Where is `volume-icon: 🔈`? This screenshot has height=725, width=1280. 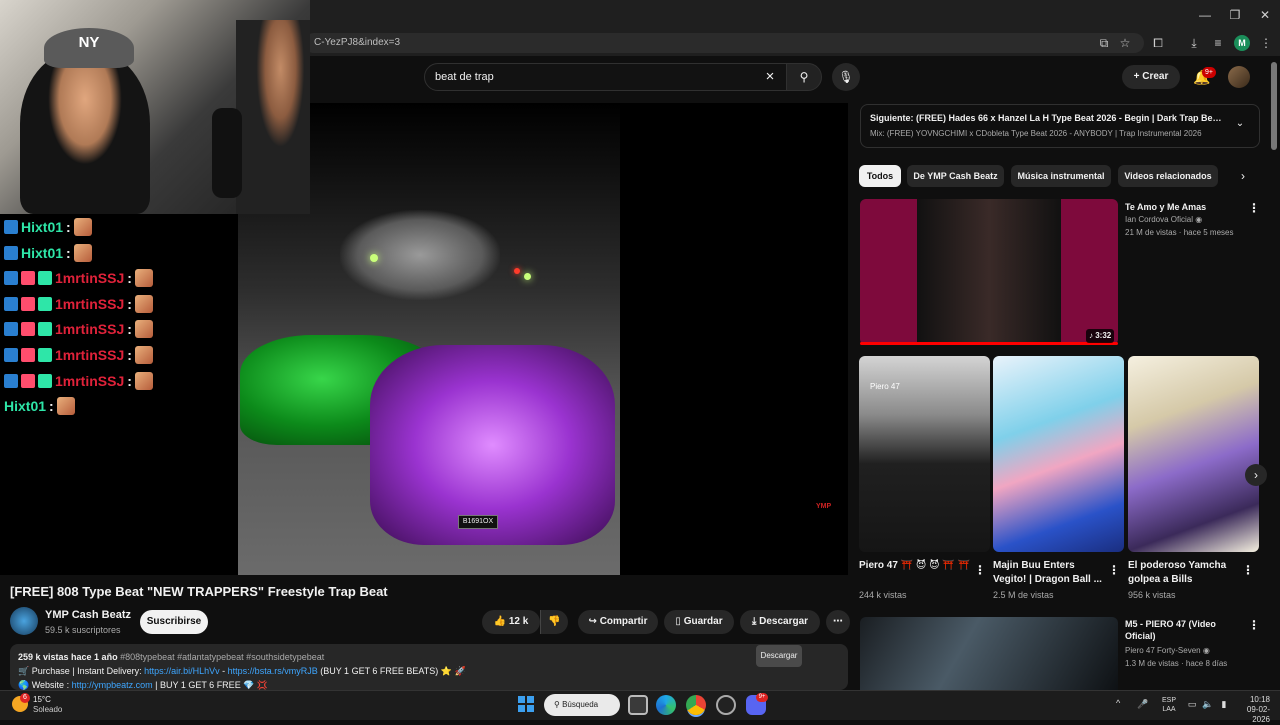 volume-icon: 🔈 is located at coordinates (1208, 704).